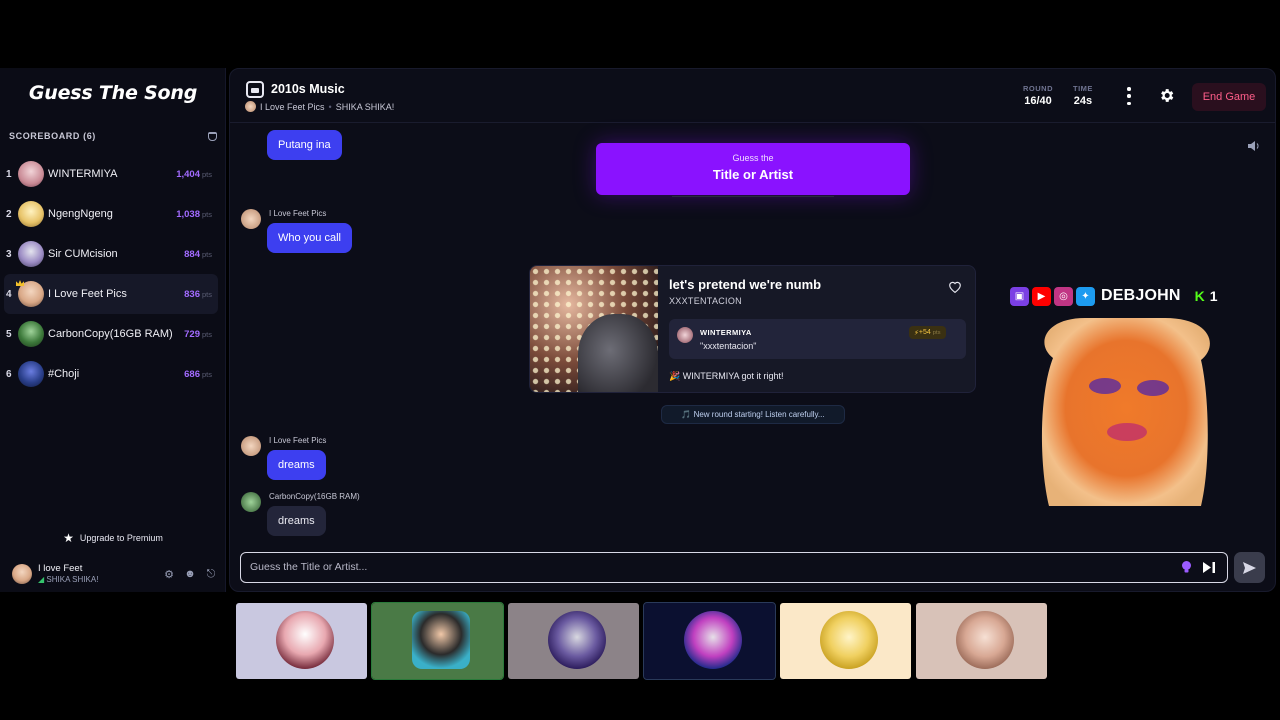  What do you see at coordinates (255, 89) in the screenshot?
I see `playlist-icon` at bounding box center [255, 89].